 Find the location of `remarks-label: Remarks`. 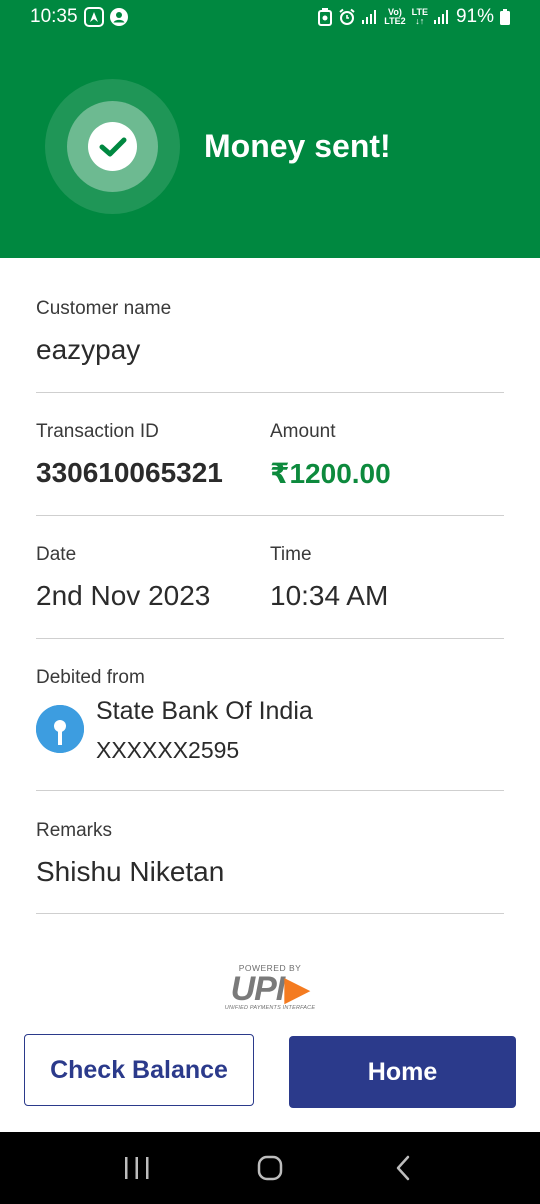

remarks-label: Remarks is located at coordinates (74, 830).